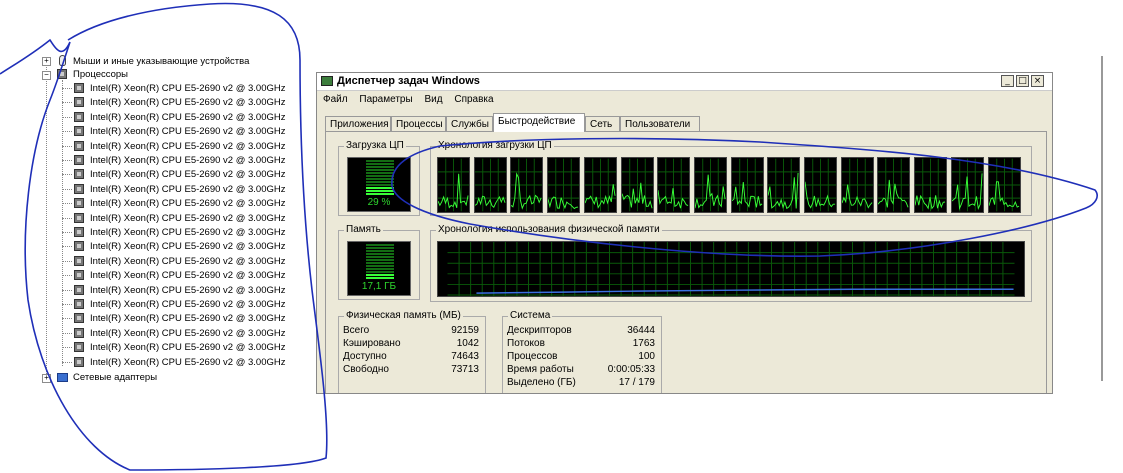  What do you see at coordinates (1007, 81) in the screenshot?
I see `minimize-button: _` at bounding box center [1007, 81].